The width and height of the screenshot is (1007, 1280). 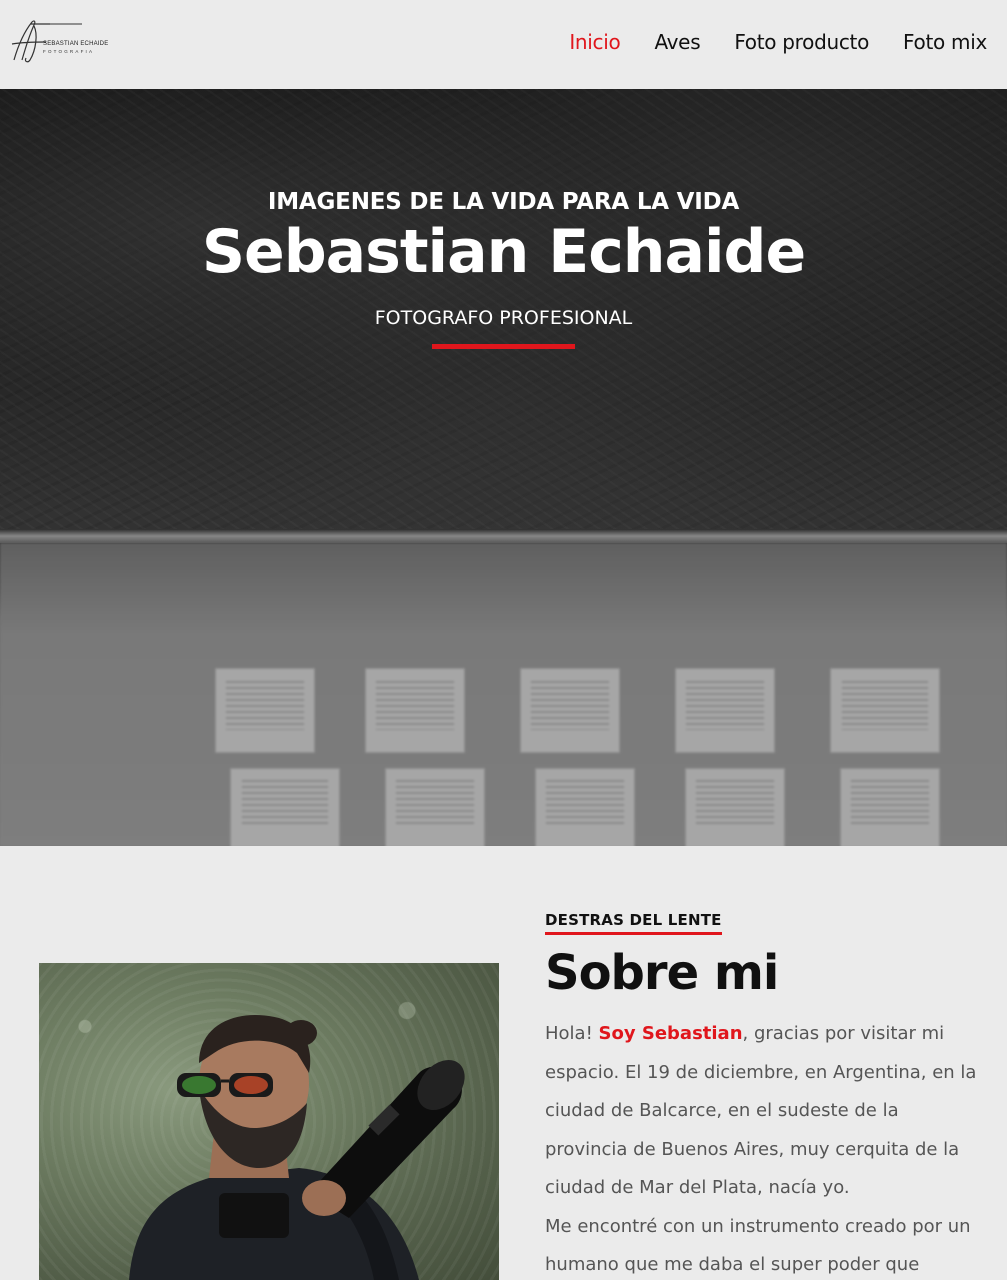 I want to click on hero-subtitle: FOTOGRAFO PROFESIONAL, so click(x=503, y=318).